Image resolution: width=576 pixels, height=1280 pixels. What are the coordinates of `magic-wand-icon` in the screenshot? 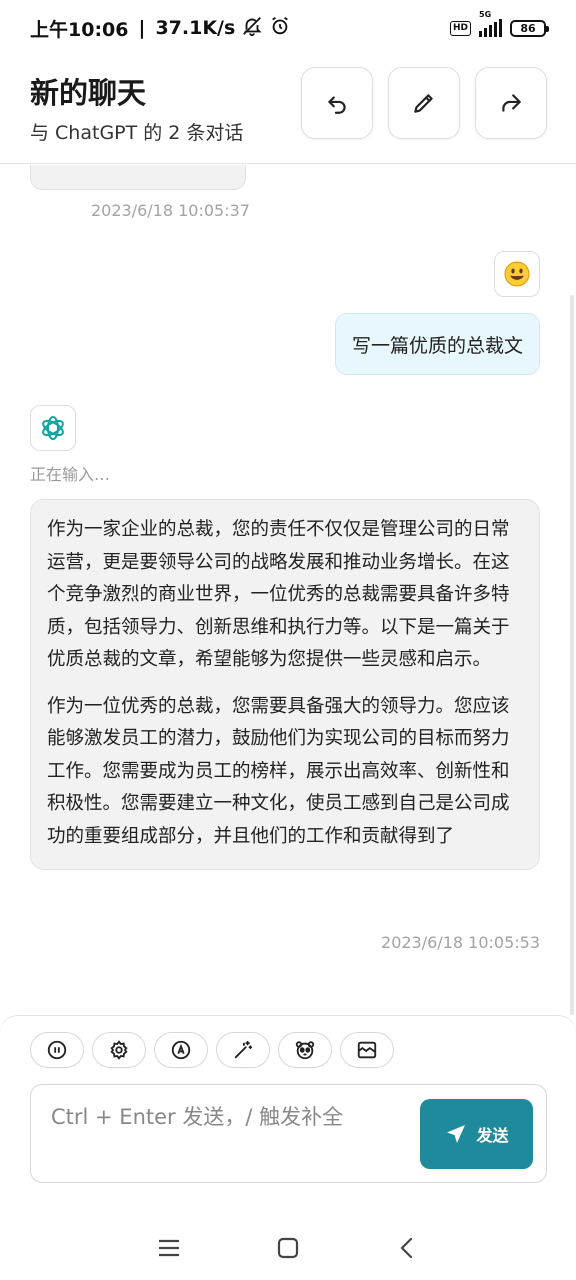 It's located at (243, 1049).